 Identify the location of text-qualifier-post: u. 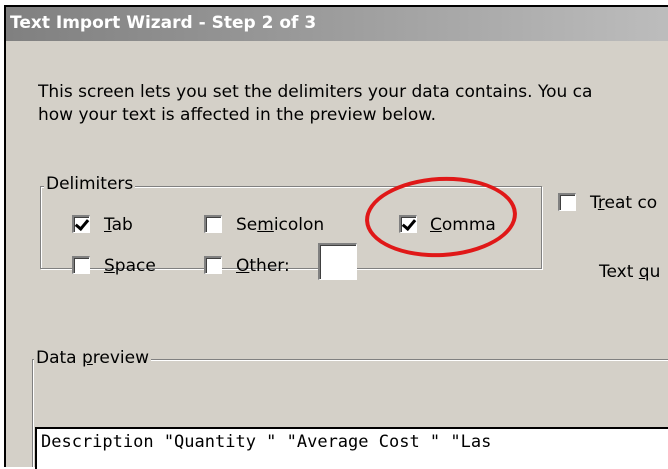
(655, 272).